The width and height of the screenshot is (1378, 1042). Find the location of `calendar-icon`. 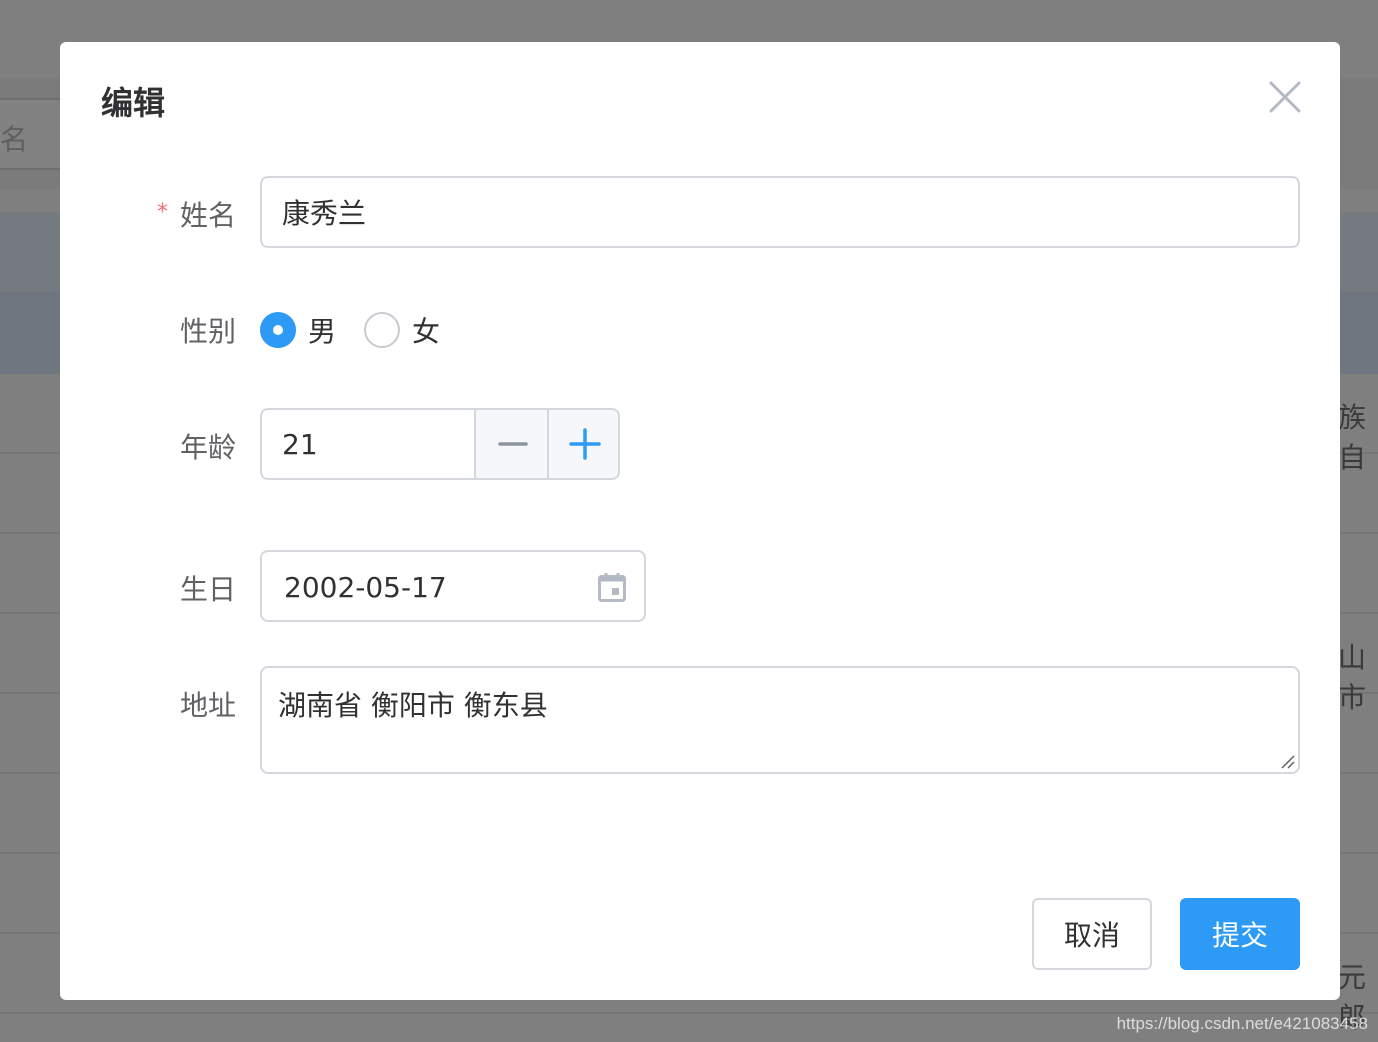

calendar-icon is located at coordinates (612, 587).